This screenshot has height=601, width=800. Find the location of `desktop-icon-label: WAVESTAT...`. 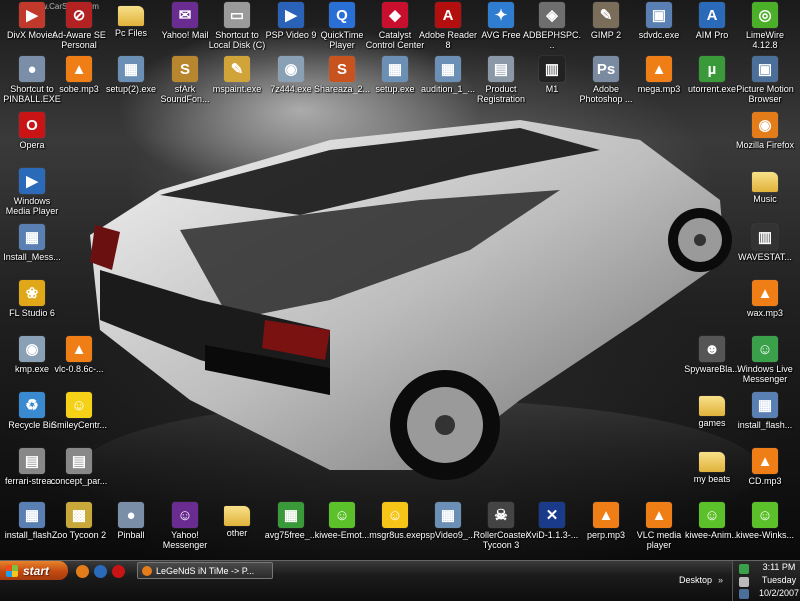

desktop-icon-label: WAVESTAT... is located at coordinates (765, 257).